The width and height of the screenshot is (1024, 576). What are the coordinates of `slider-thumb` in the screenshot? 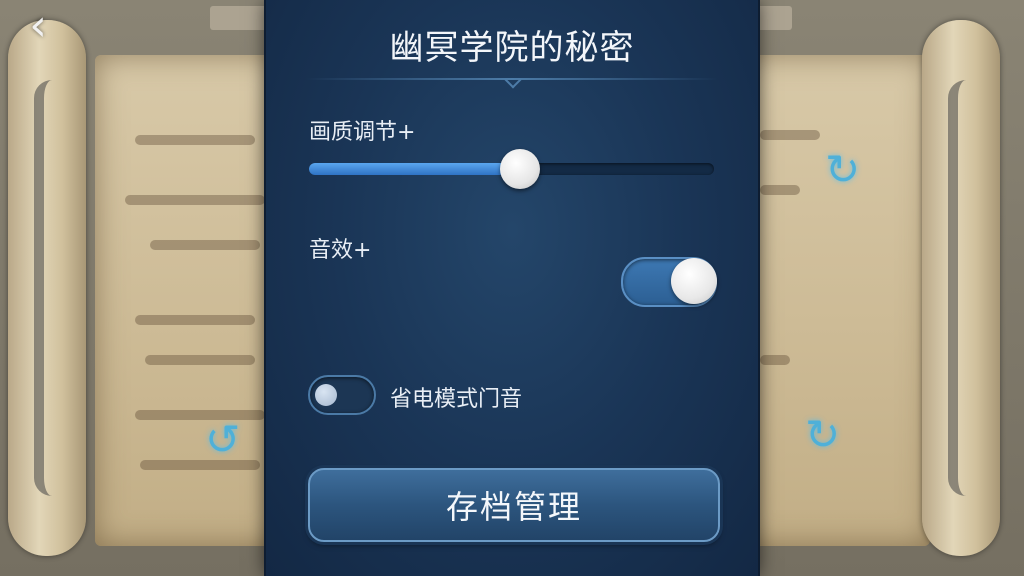 It's located at (519, 169).